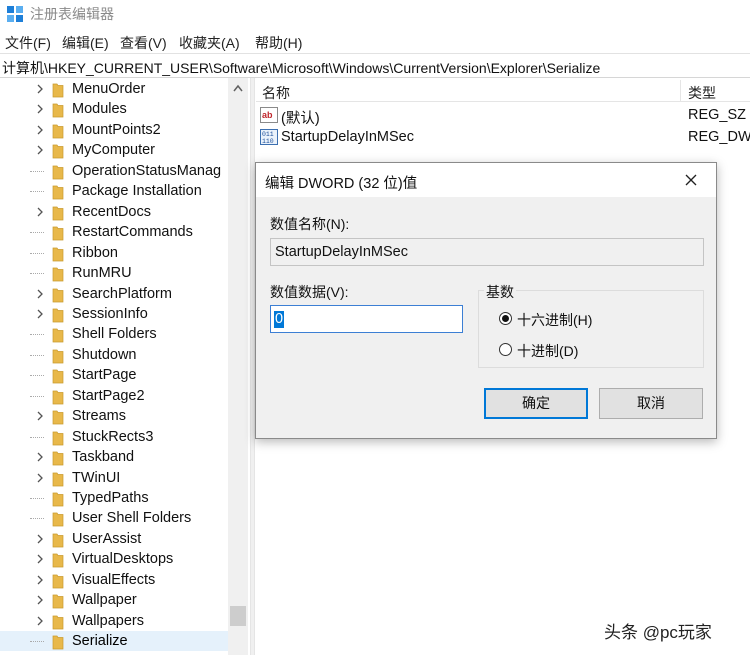 The height and width of the screenshot is (655, 750). What do you see at coordinates (487, 252) in the screenshot?
I see `value-name-field: StartupDelayInMSec` at bounding box center [487, 252].